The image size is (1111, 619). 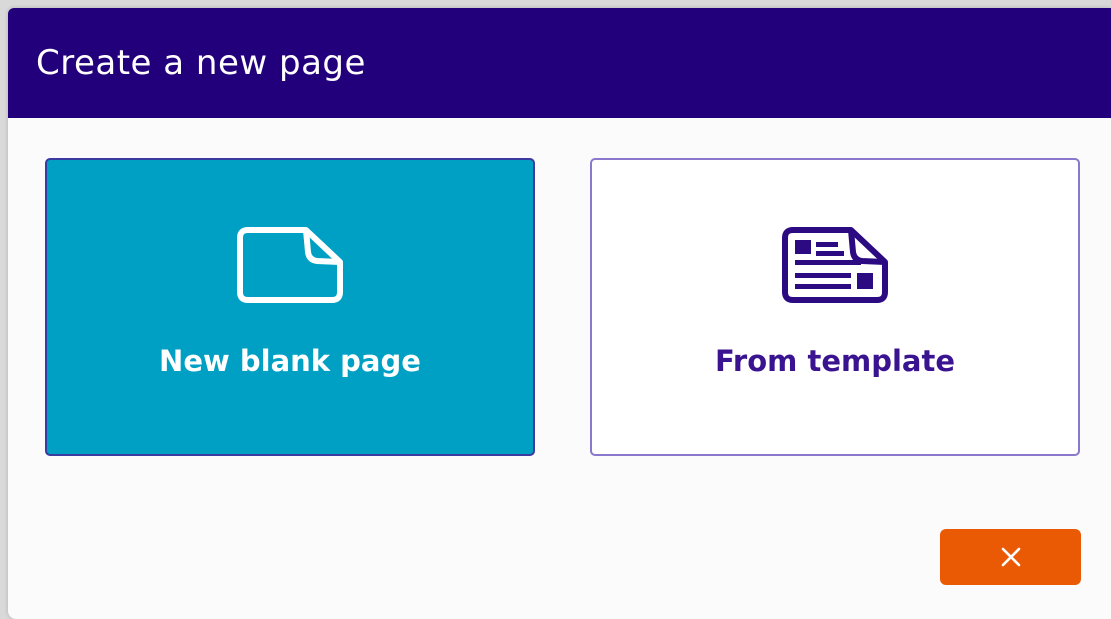 What do you see at coordinates (201, 63) in the screenshot?
I see `dialog-title: Create a new page` at bounding box center [201, 63].